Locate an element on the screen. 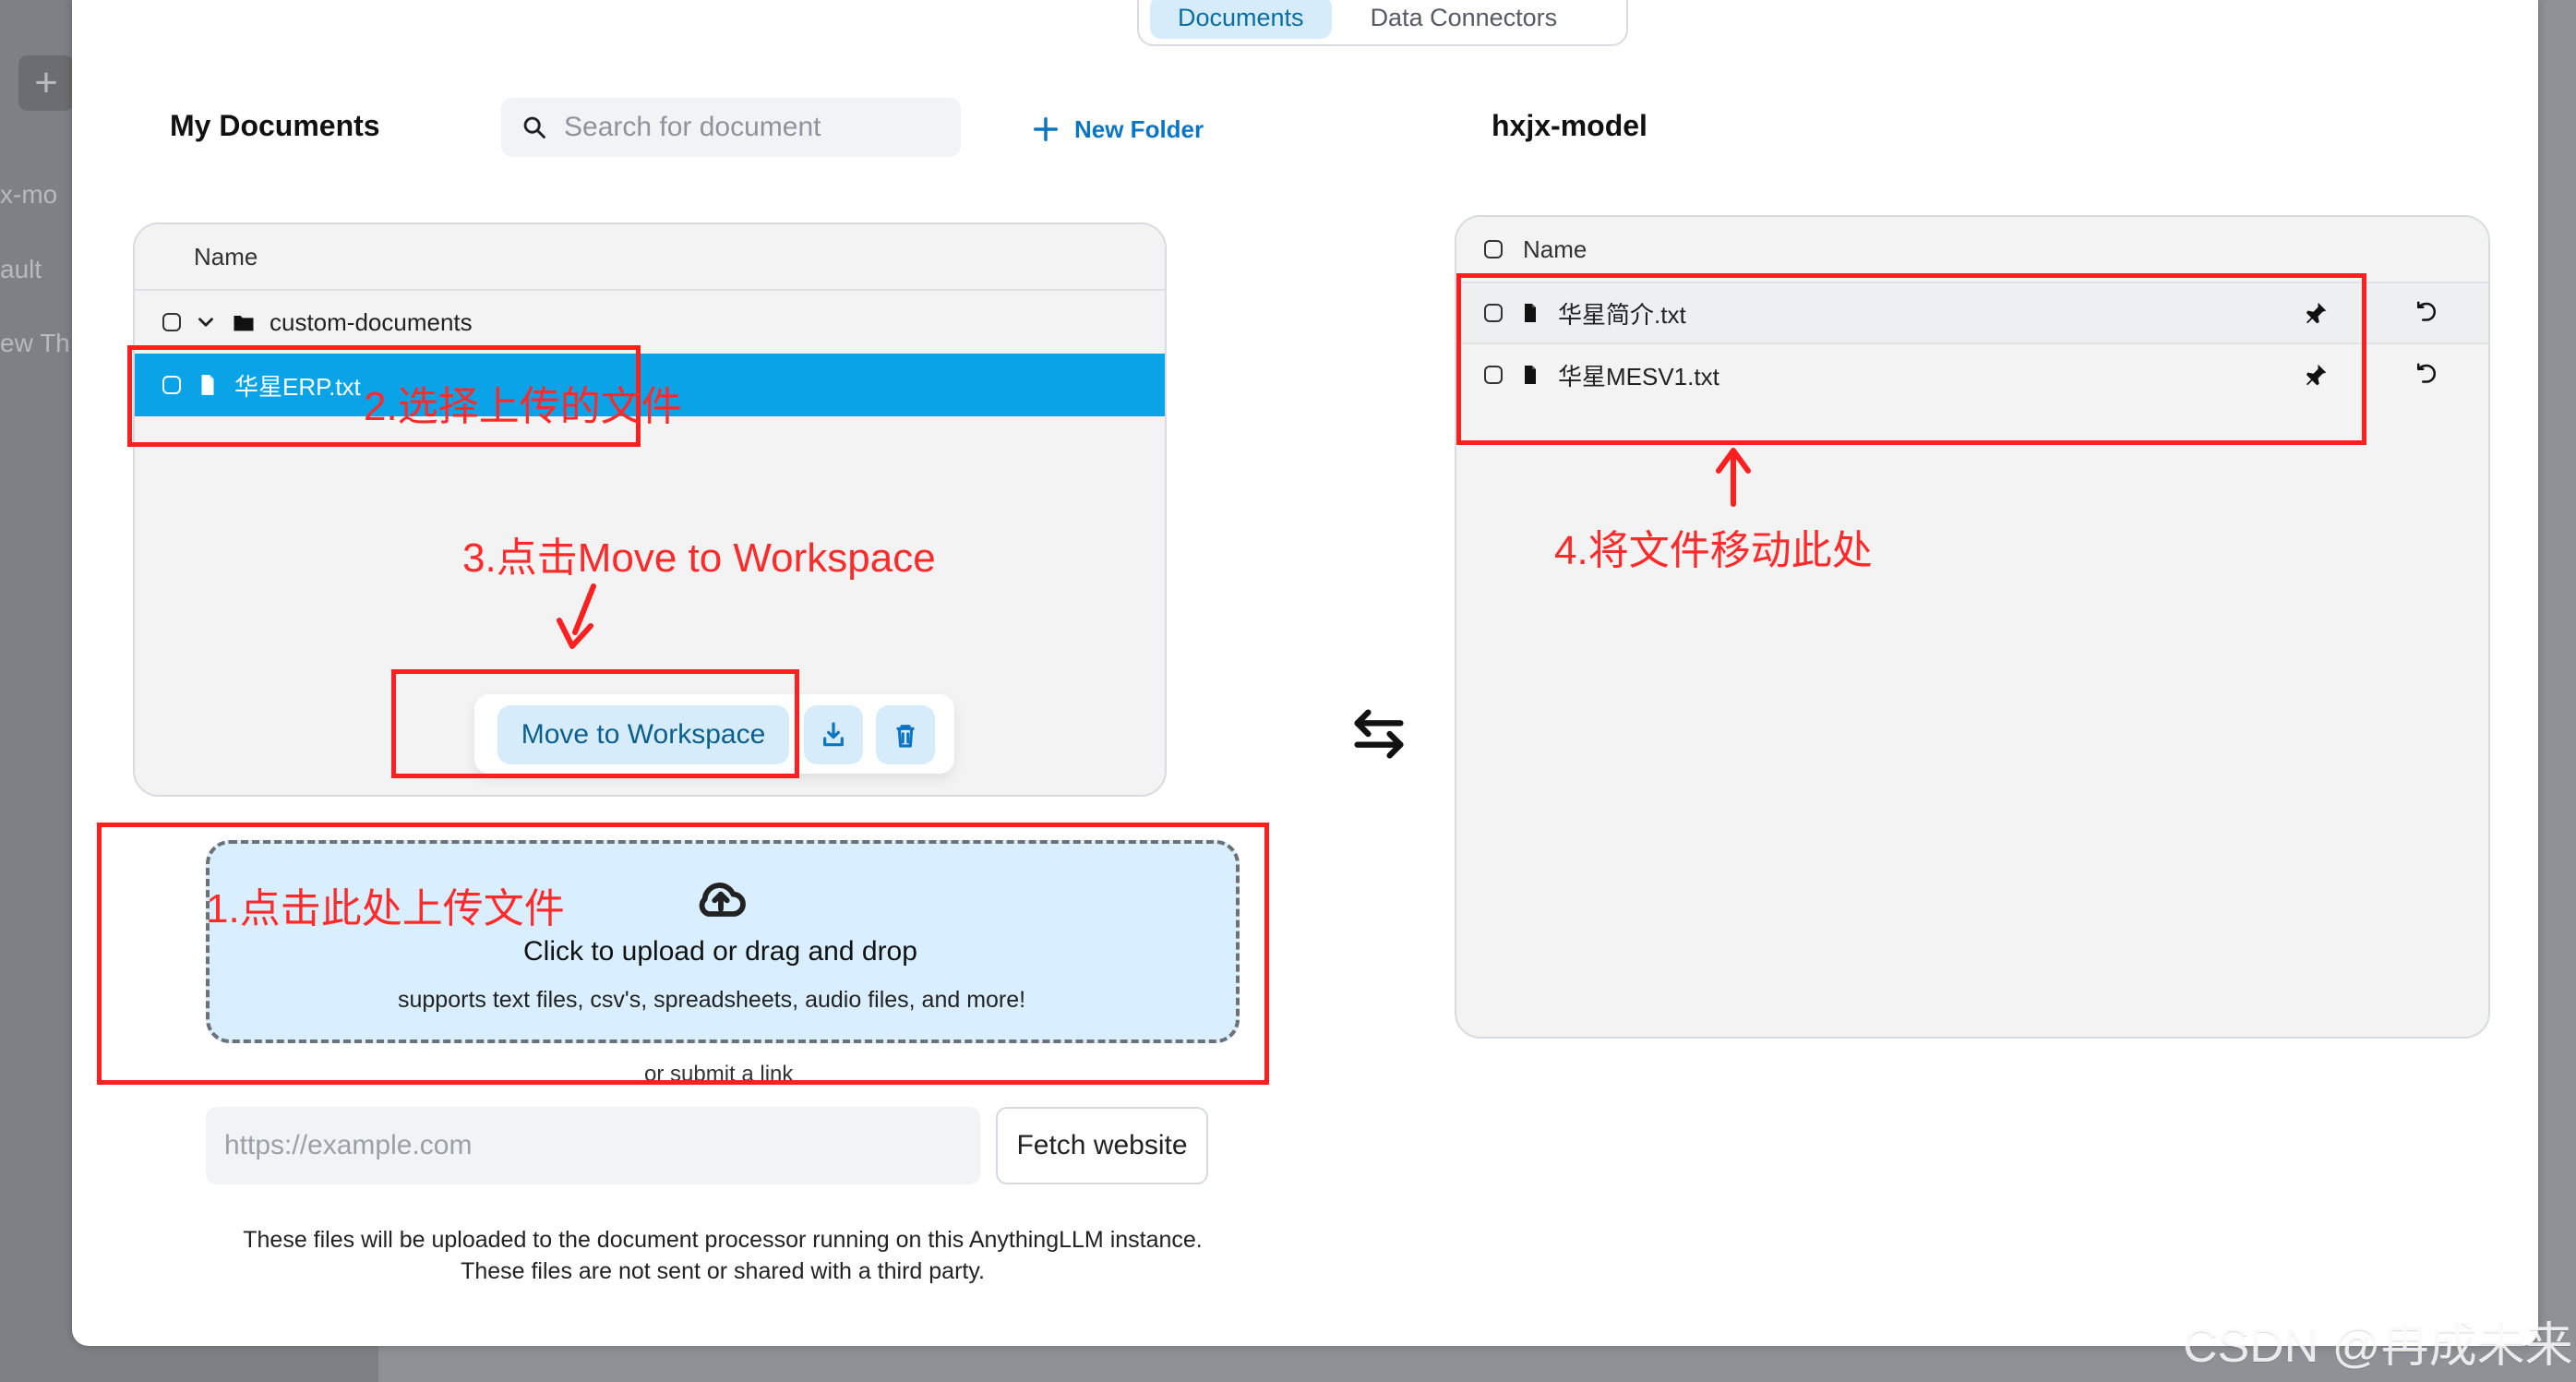 The width and height of the screenshot is (2576, 1382). annotation-text-4: 4.将文件移动此处 is located at coordinates (1714, 550).